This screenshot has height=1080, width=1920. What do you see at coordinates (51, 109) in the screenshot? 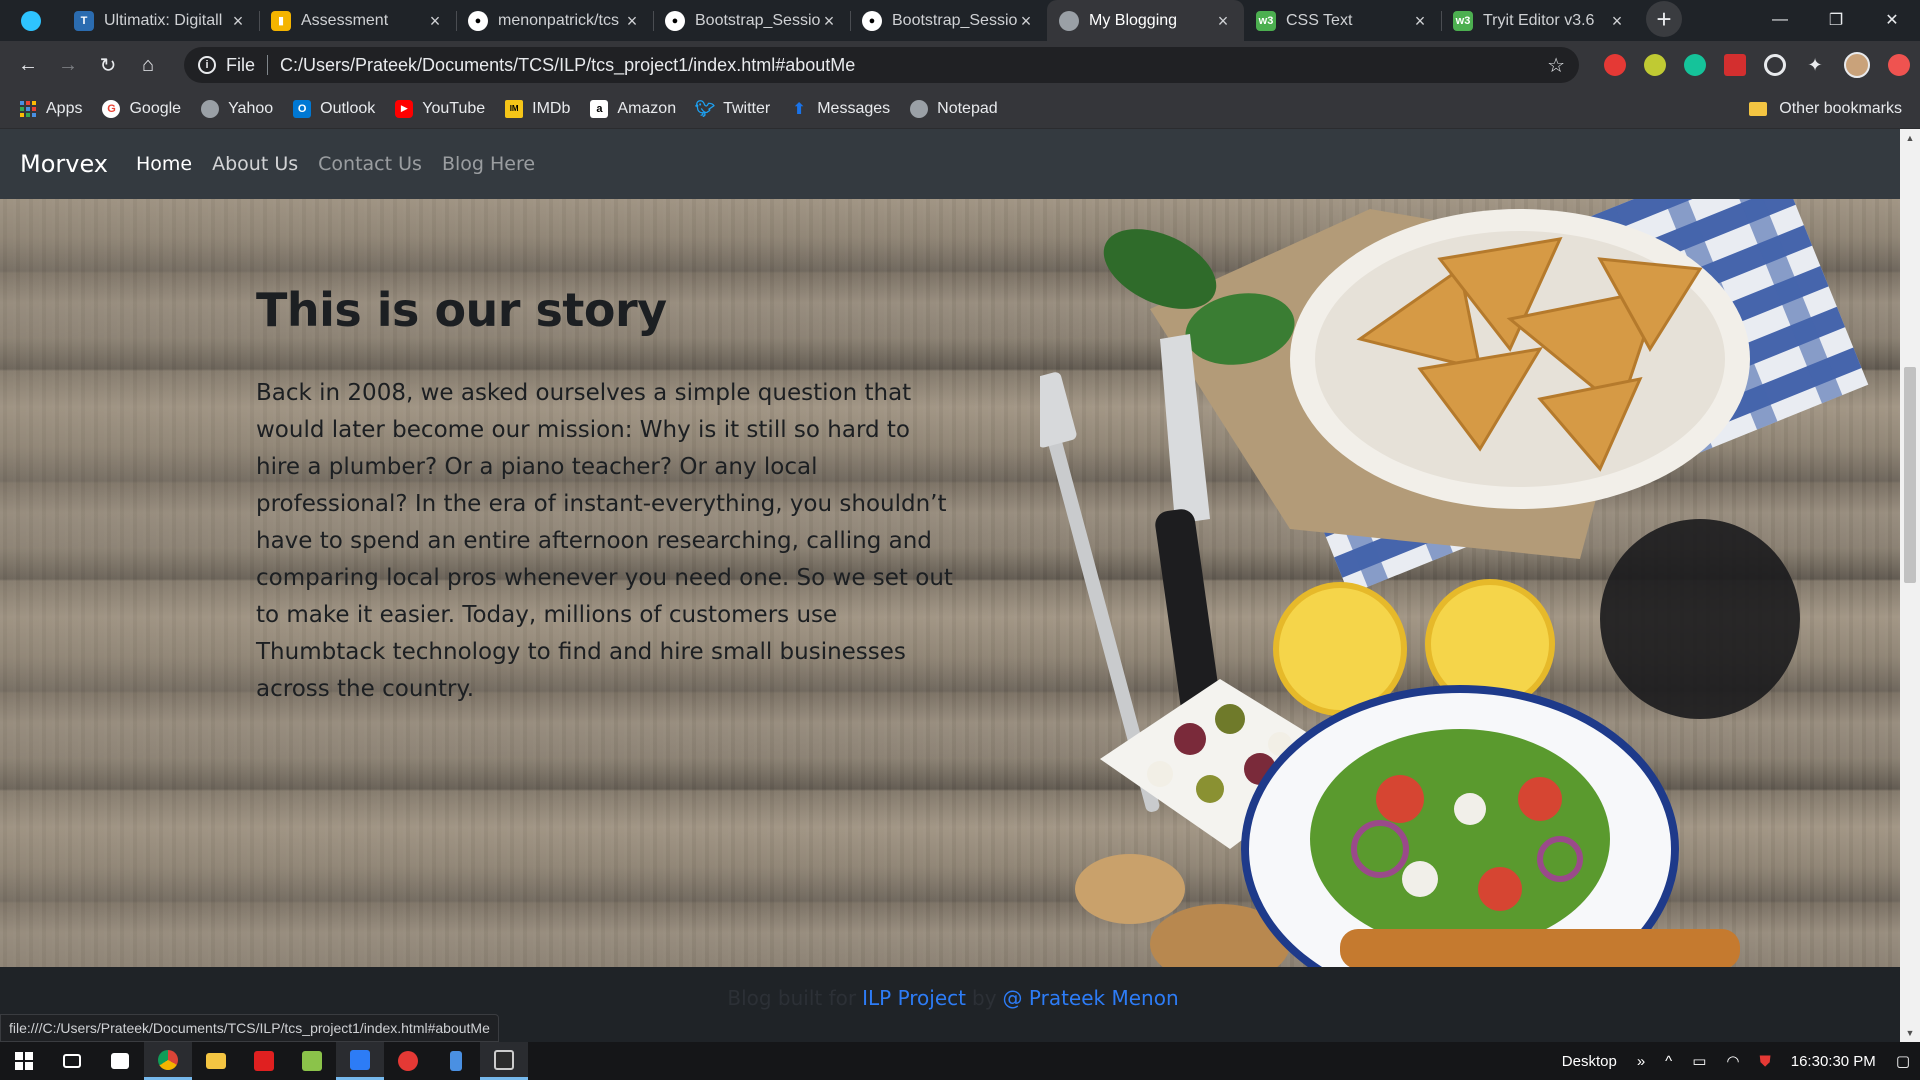
I see `bookmark-apps: Apps` at bounding box center [51, 109].